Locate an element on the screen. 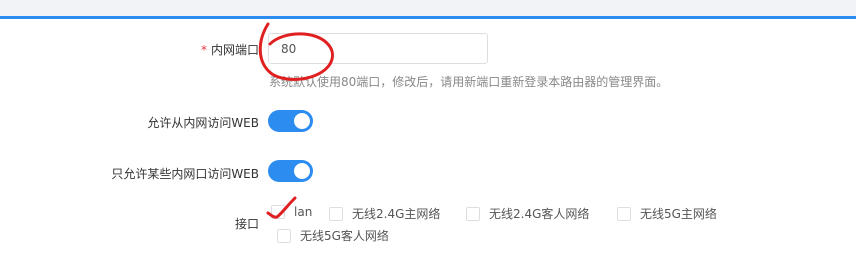  allow-lan-web-label: 允许从内网访问WEB is located at coordinates (203, 123).